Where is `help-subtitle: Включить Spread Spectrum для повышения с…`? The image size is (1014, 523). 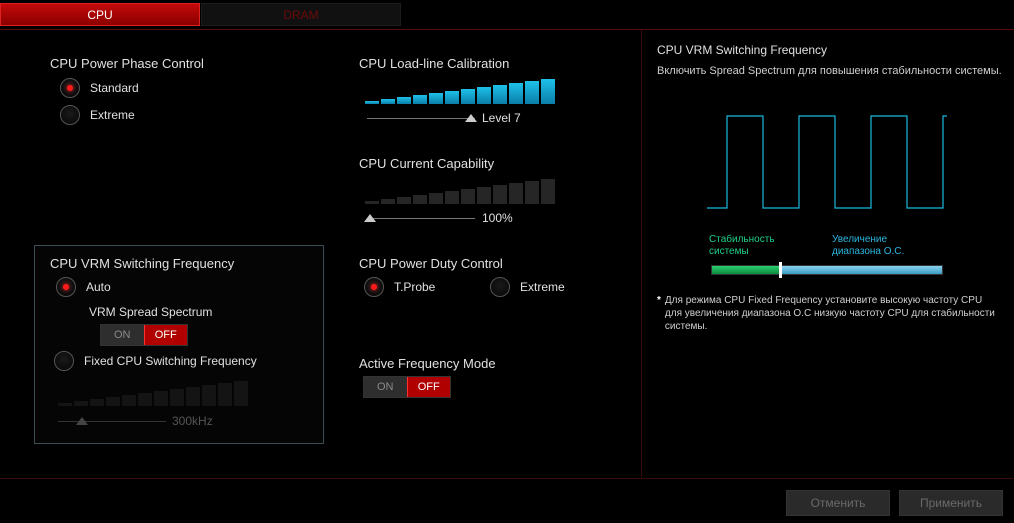 help-subtitle: Включить Spread Spectrum для повышения с… is located at coordinates (829, 71).